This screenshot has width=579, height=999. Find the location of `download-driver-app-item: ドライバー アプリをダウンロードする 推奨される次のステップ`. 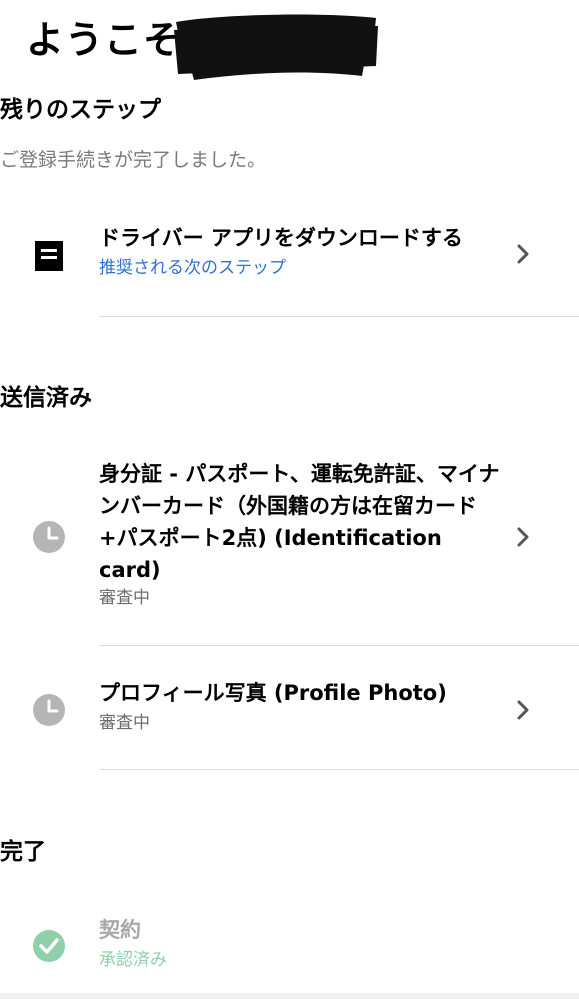

download-driver-app-item: ドライバー アプリをダウンロードする 推奨される次のステップ is located at coordinates (289, 266).